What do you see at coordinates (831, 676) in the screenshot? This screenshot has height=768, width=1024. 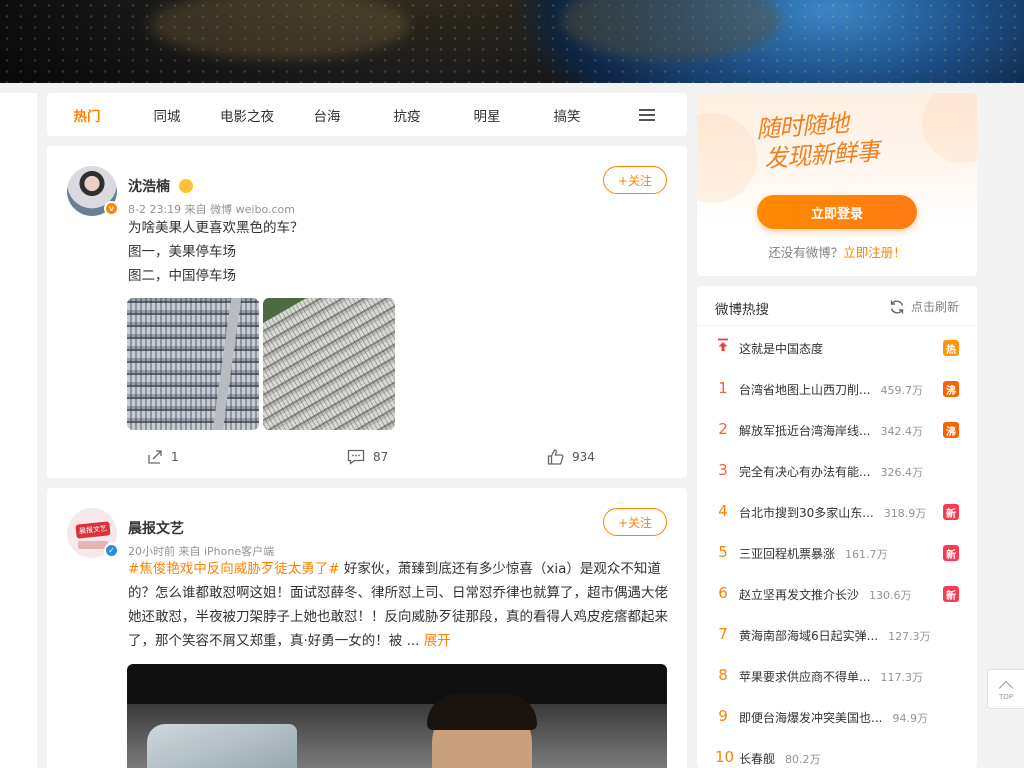 I see `hot-topic: 苹果要求供应商不得单... 117.3万` at bounding box center [831, 676].